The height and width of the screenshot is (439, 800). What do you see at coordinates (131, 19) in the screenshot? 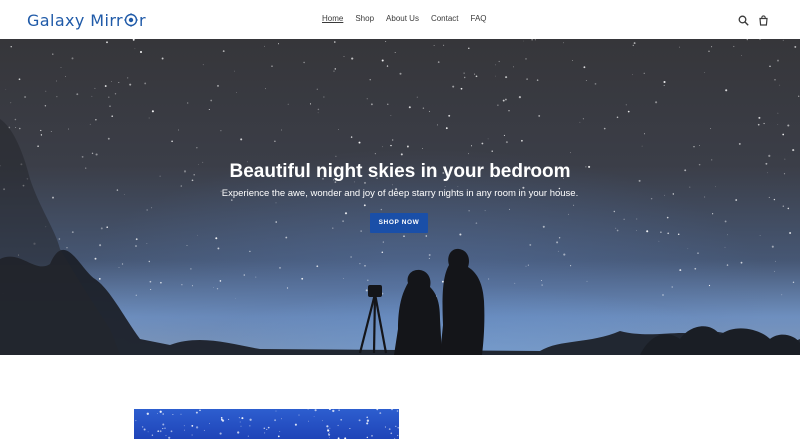
I see `logo-eye-icon` at bounding box center [131, 19].